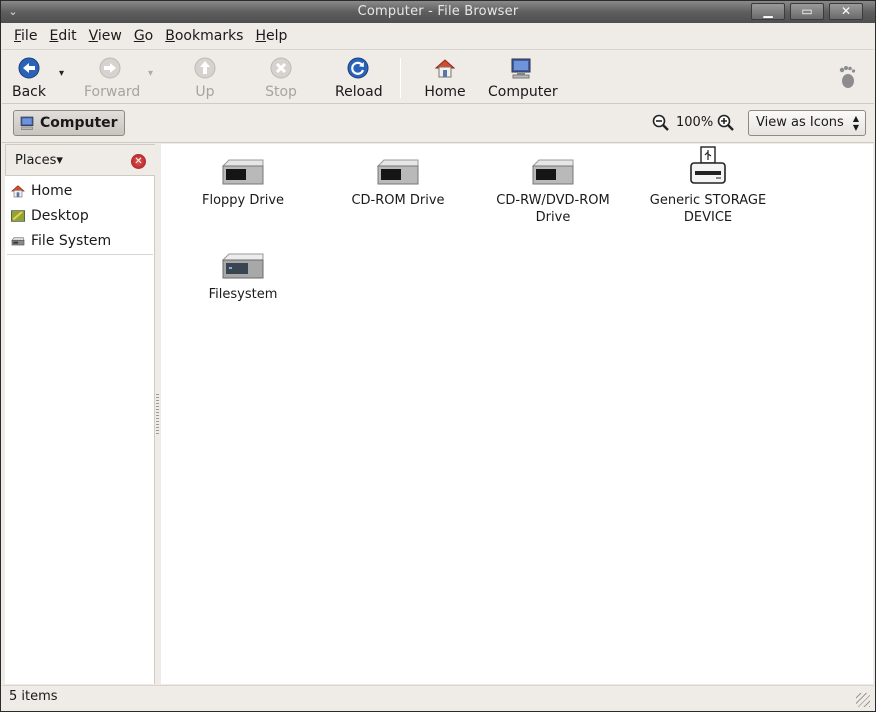  Describe the element at coordinates (553, 191) in the screenshot. I see `file-item-cd-rw-dvd-rom-drive: CD-RW/DVD-ROM Drive` at that location.